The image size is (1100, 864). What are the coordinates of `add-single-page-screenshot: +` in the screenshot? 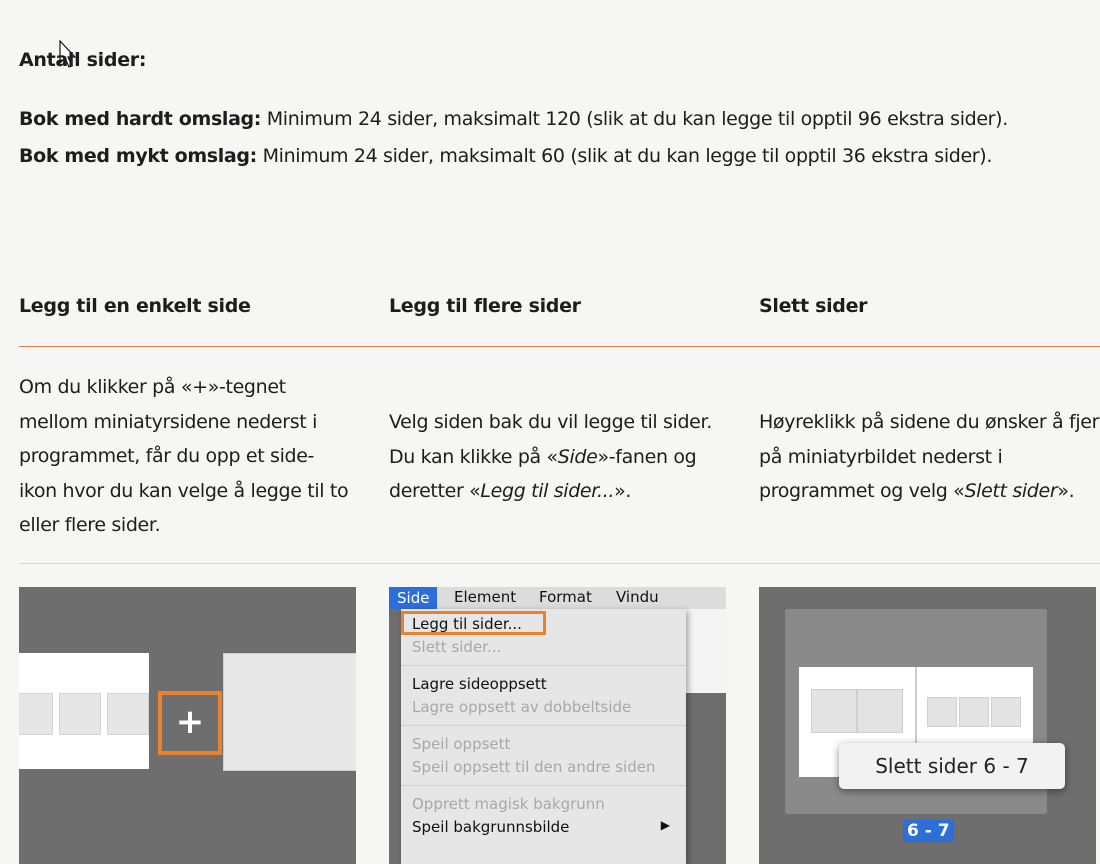 It's located at (187, 725).